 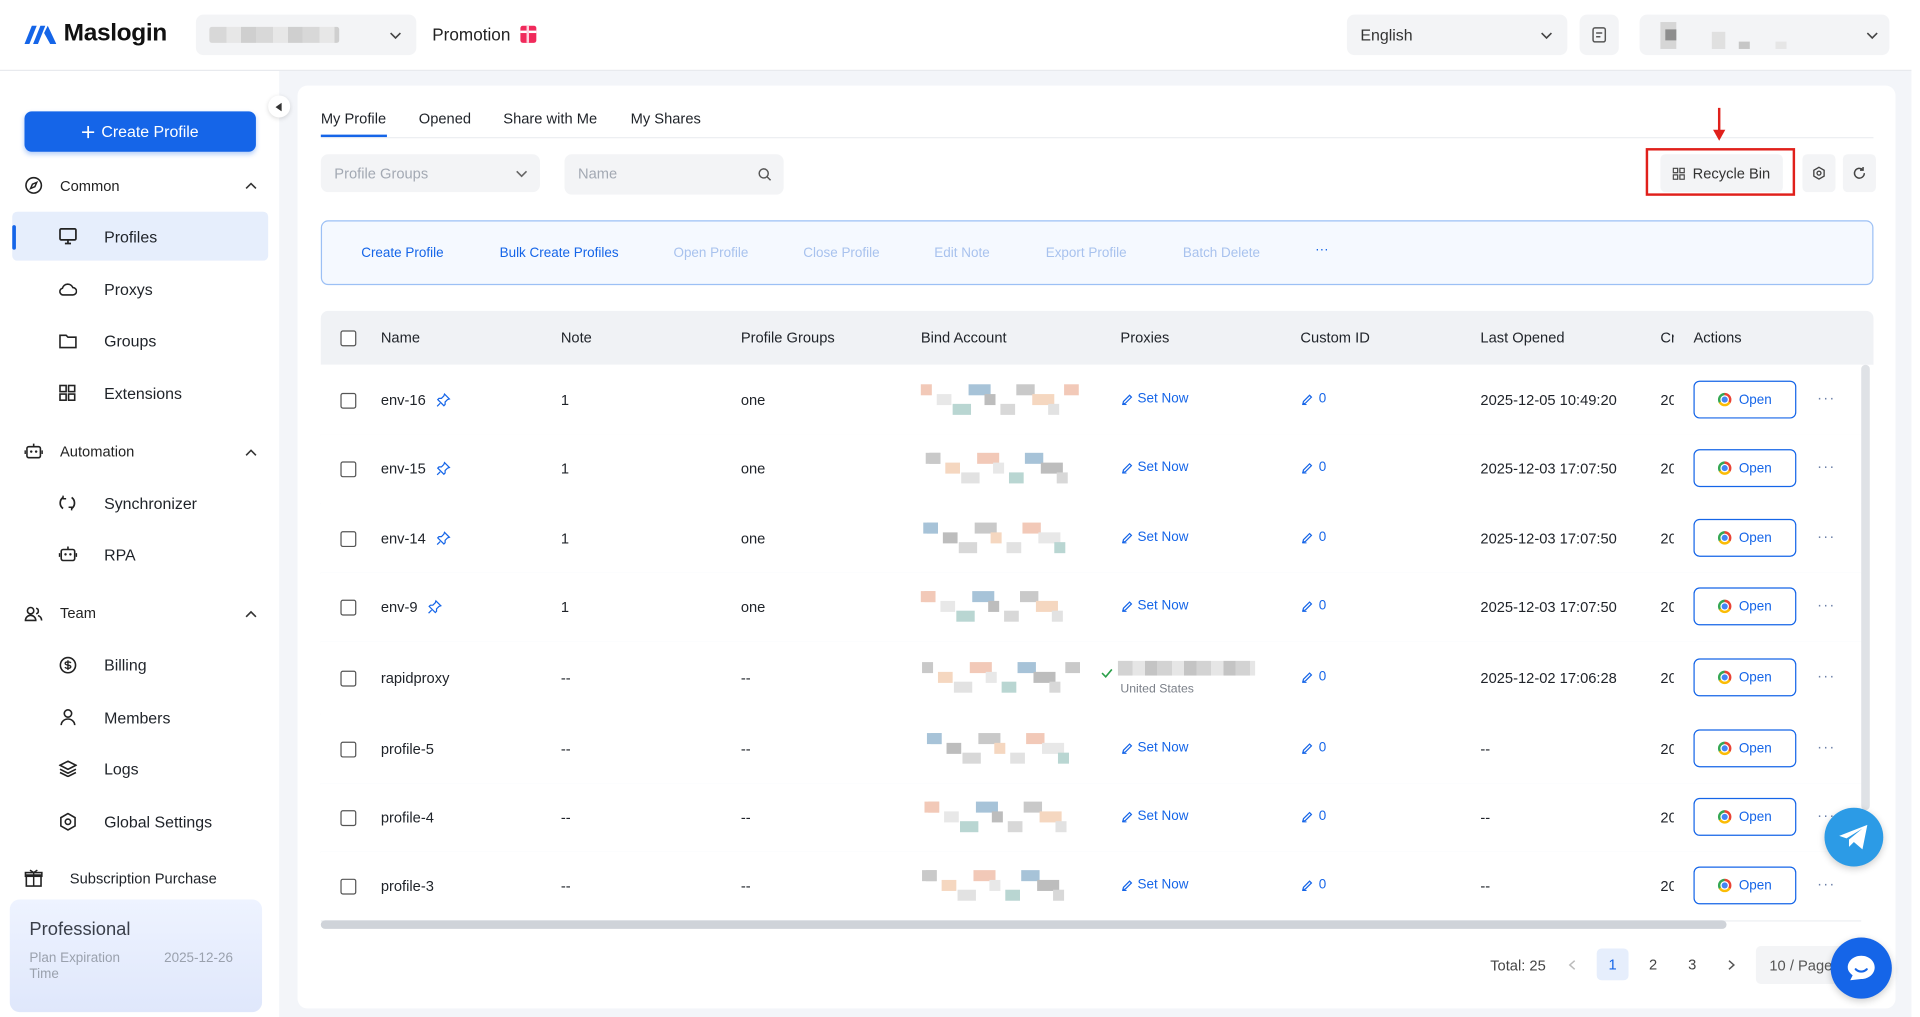 I want to click on telegram-button, so click(x=1854, y=837).